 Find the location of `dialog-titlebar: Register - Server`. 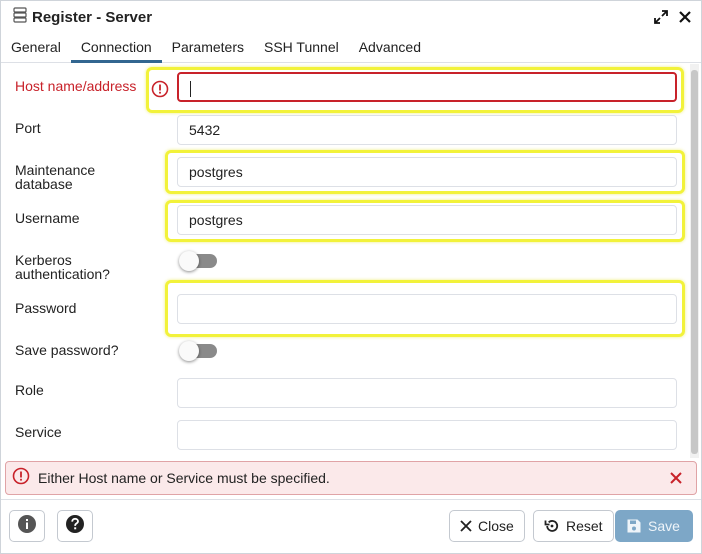

dialog-titlebar: Register - Server is located at coordinates (351, 17).